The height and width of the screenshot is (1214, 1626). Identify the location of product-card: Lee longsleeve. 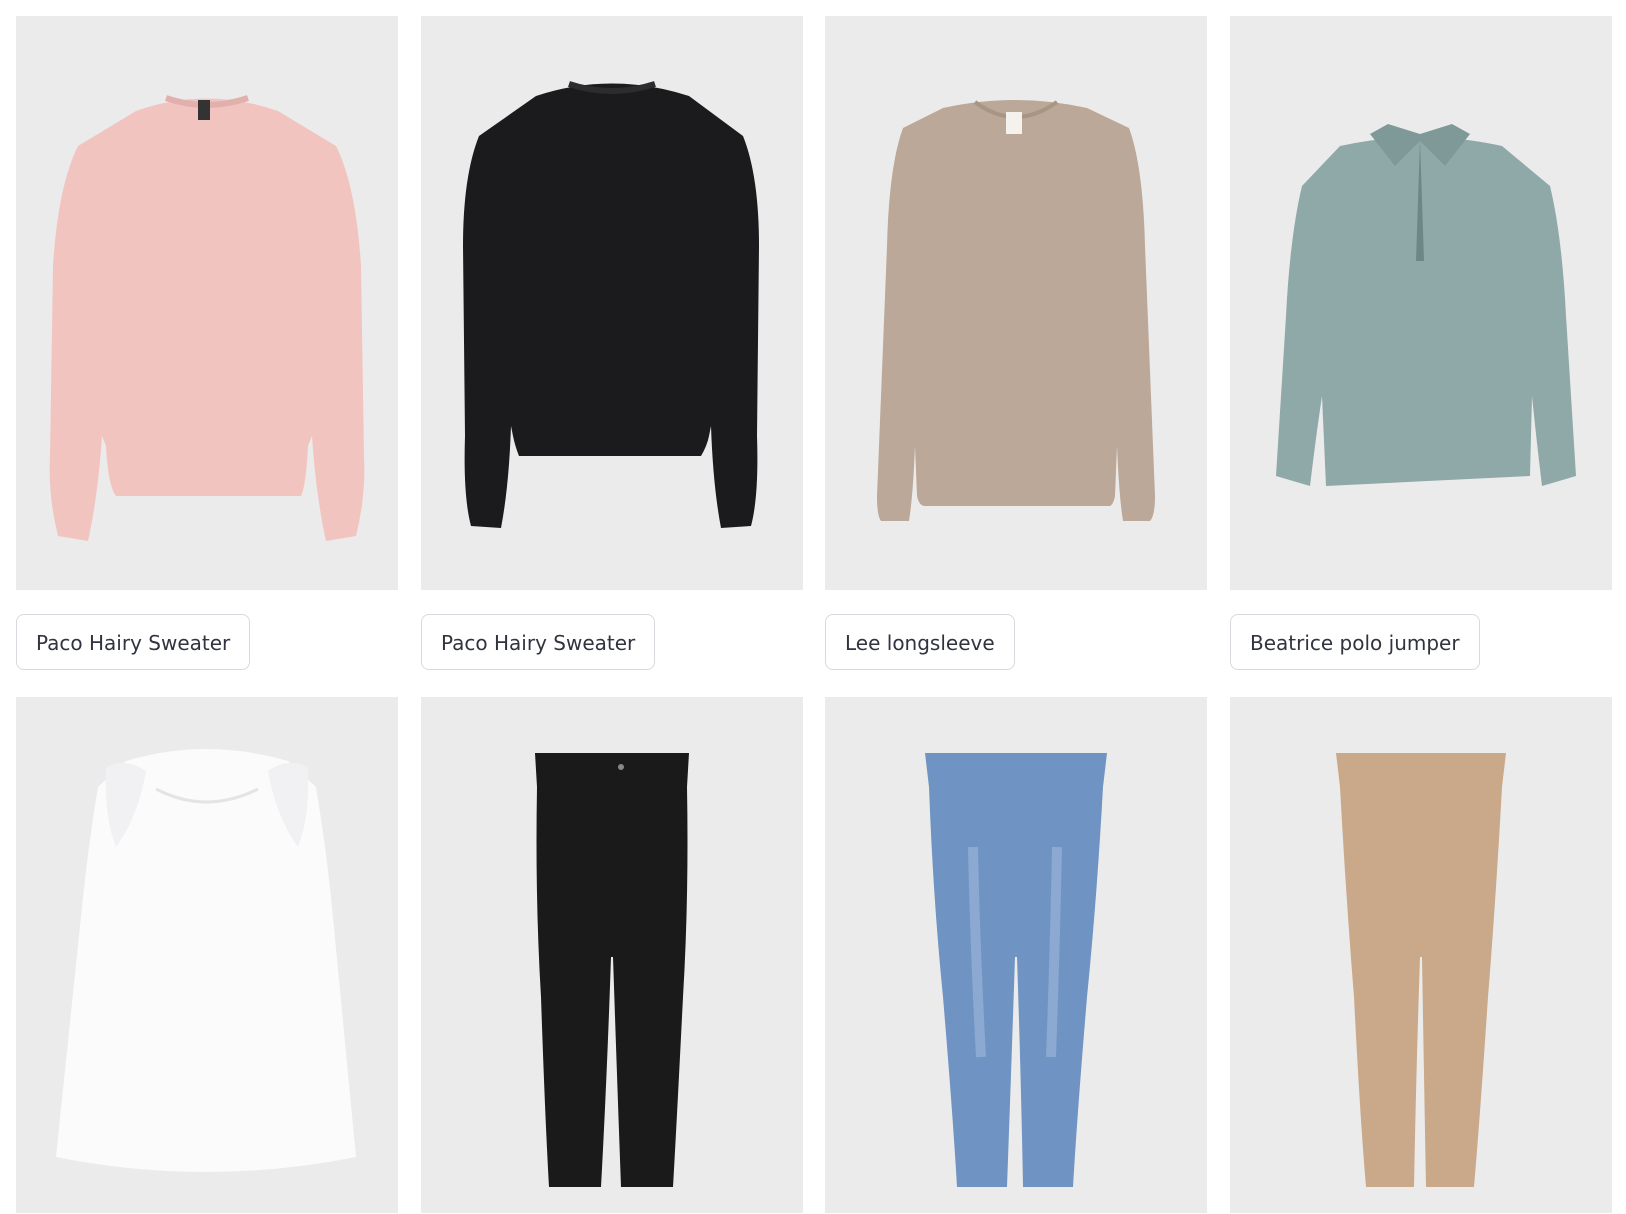
(1016, 343).